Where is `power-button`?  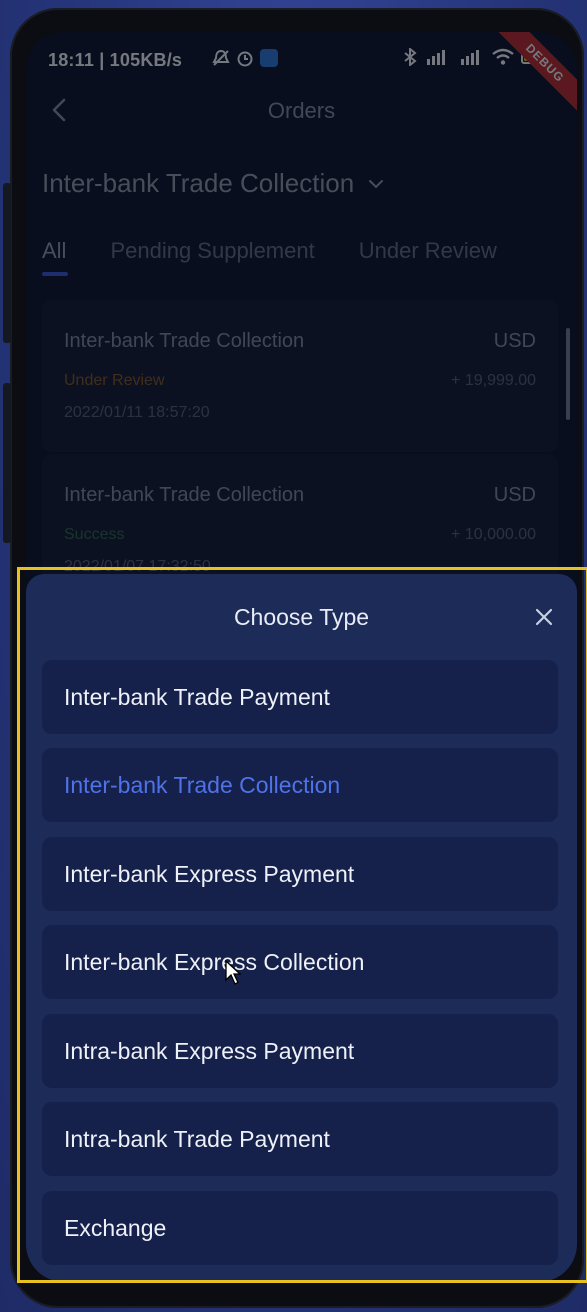
power-button is located at coordinates (7, 463).